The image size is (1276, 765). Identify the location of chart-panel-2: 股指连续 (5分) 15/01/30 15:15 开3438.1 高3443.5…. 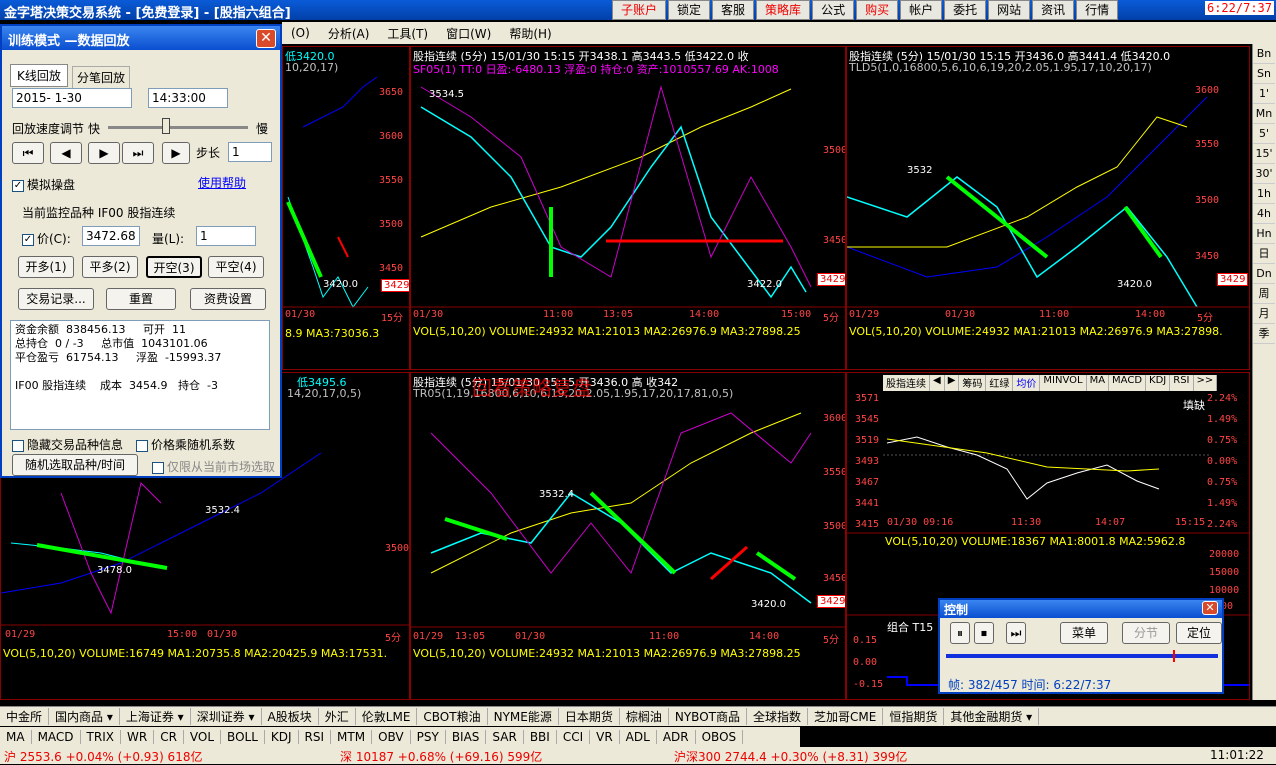
(628, 208).